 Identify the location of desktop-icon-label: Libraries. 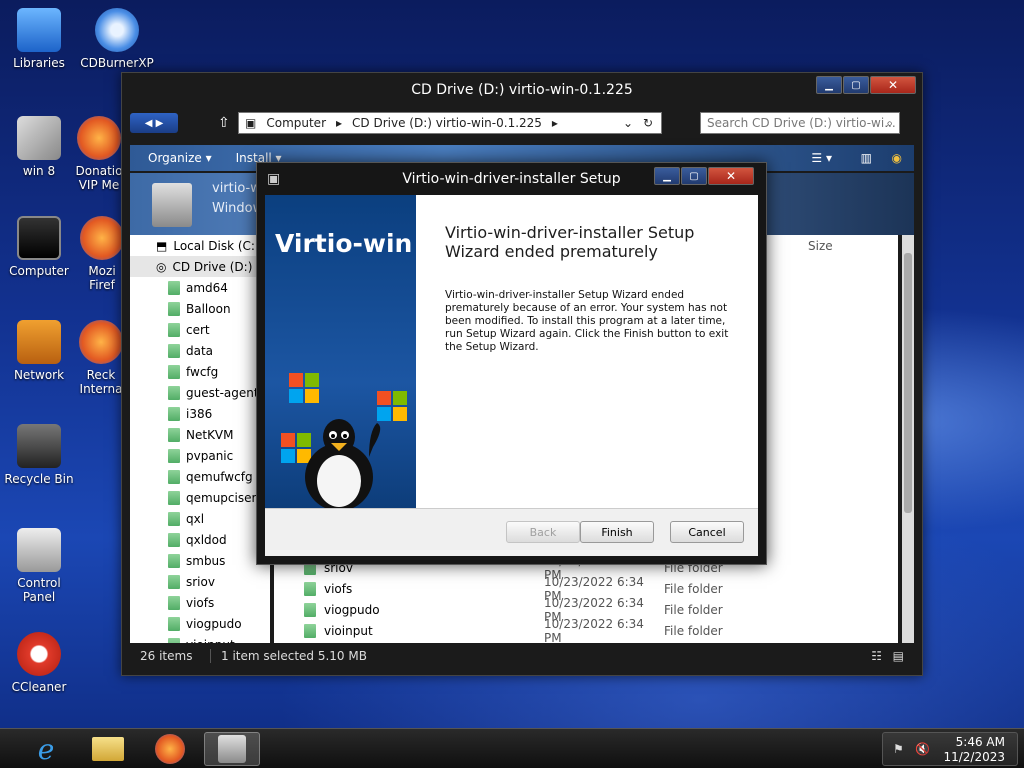
(39, 63).